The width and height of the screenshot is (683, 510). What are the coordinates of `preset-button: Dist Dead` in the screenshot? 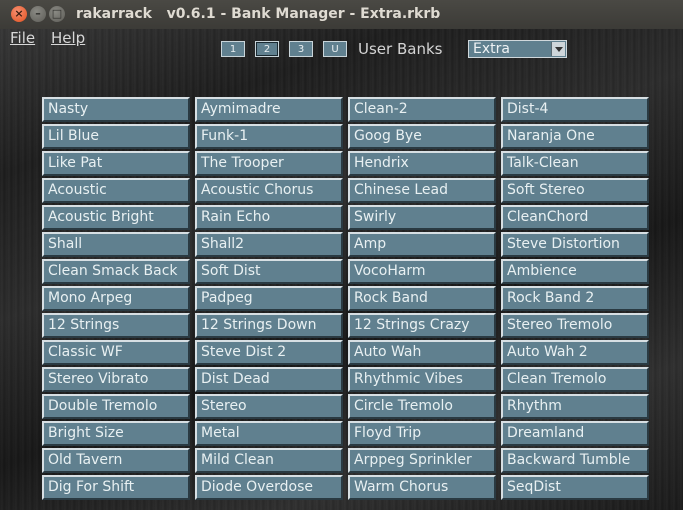 It's located at (269, 379).